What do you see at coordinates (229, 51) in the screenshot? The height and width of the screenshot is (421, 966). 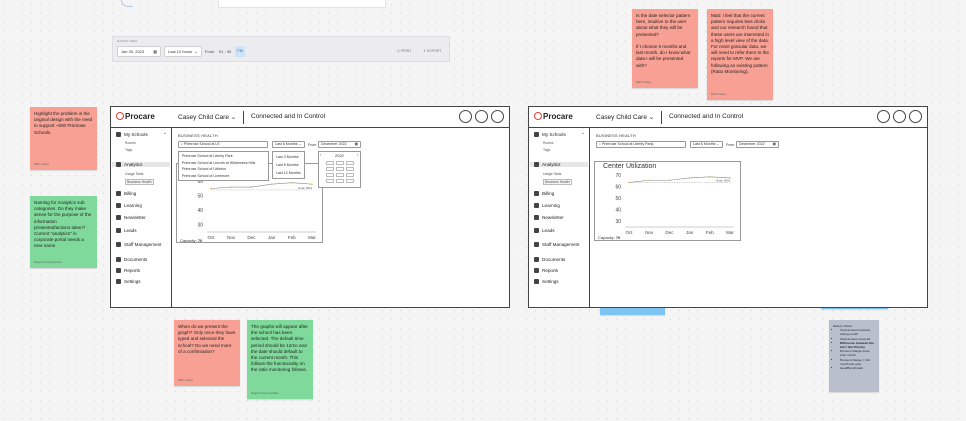 I see `time-minute: 39` at bounding box center [229, 51].